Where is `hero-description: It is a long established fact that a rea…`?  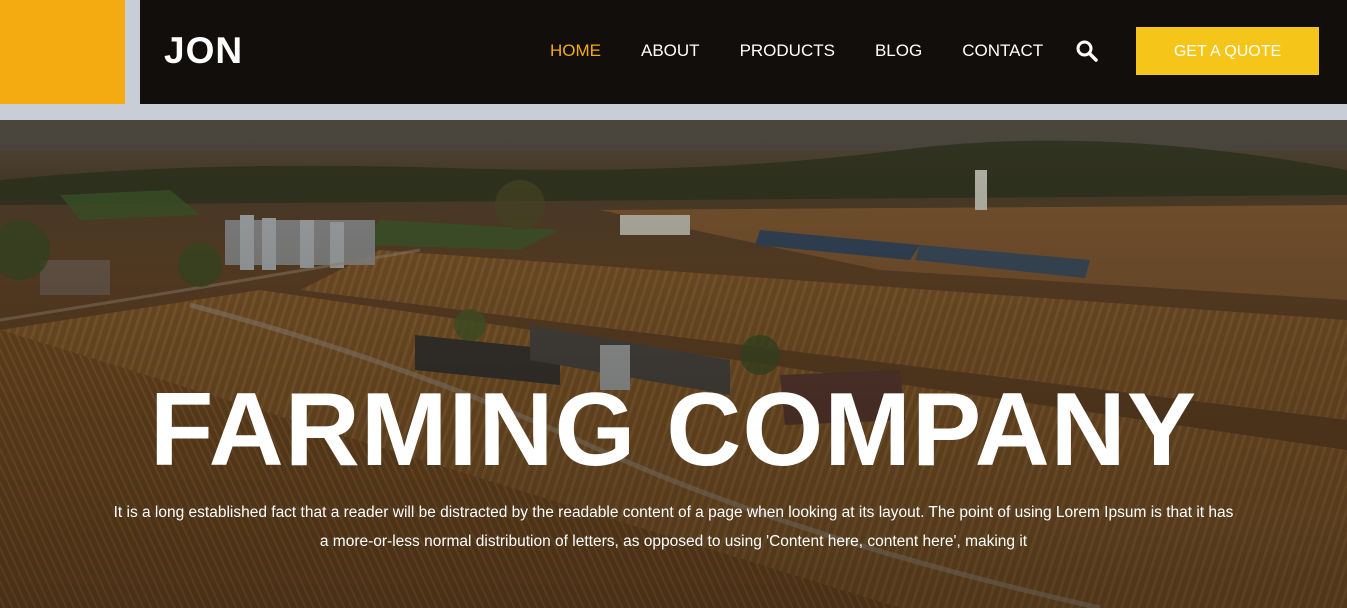
hero-description: It is a long established fact that a rea… is located at coordinates (673, 527).